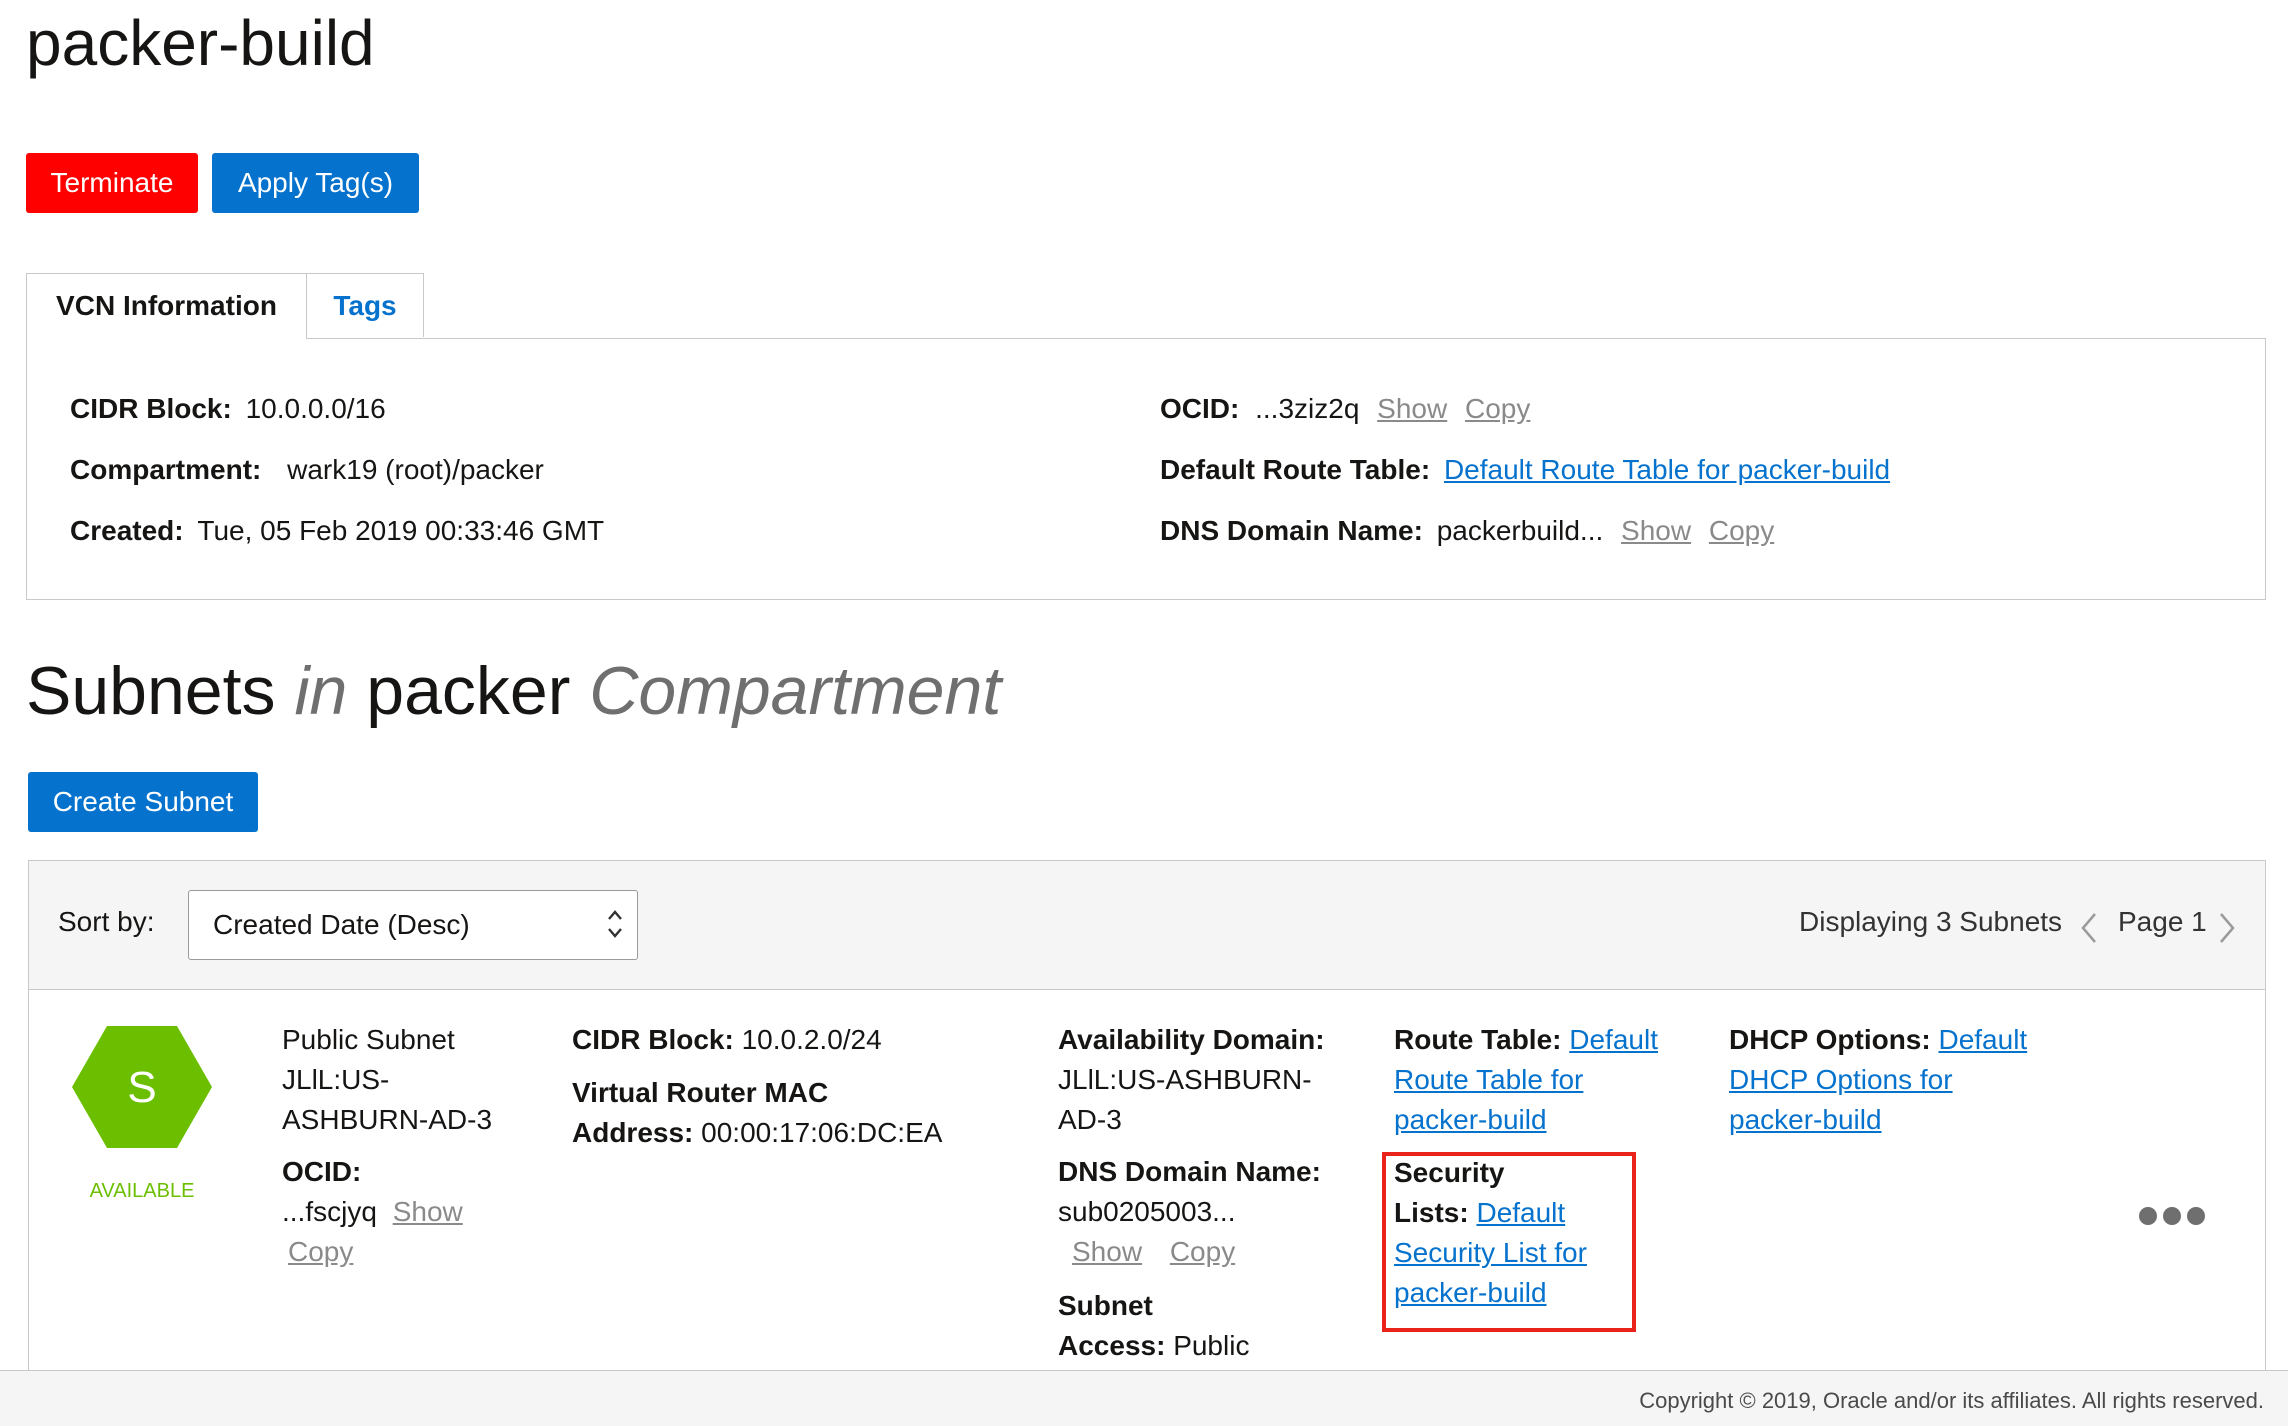 This screenshot has width=2288, height=1426. What do you see at coordinates (2172, 1216) in the screenshot?
I see `more-actions-icon` at bounding box center [2172, 1216].